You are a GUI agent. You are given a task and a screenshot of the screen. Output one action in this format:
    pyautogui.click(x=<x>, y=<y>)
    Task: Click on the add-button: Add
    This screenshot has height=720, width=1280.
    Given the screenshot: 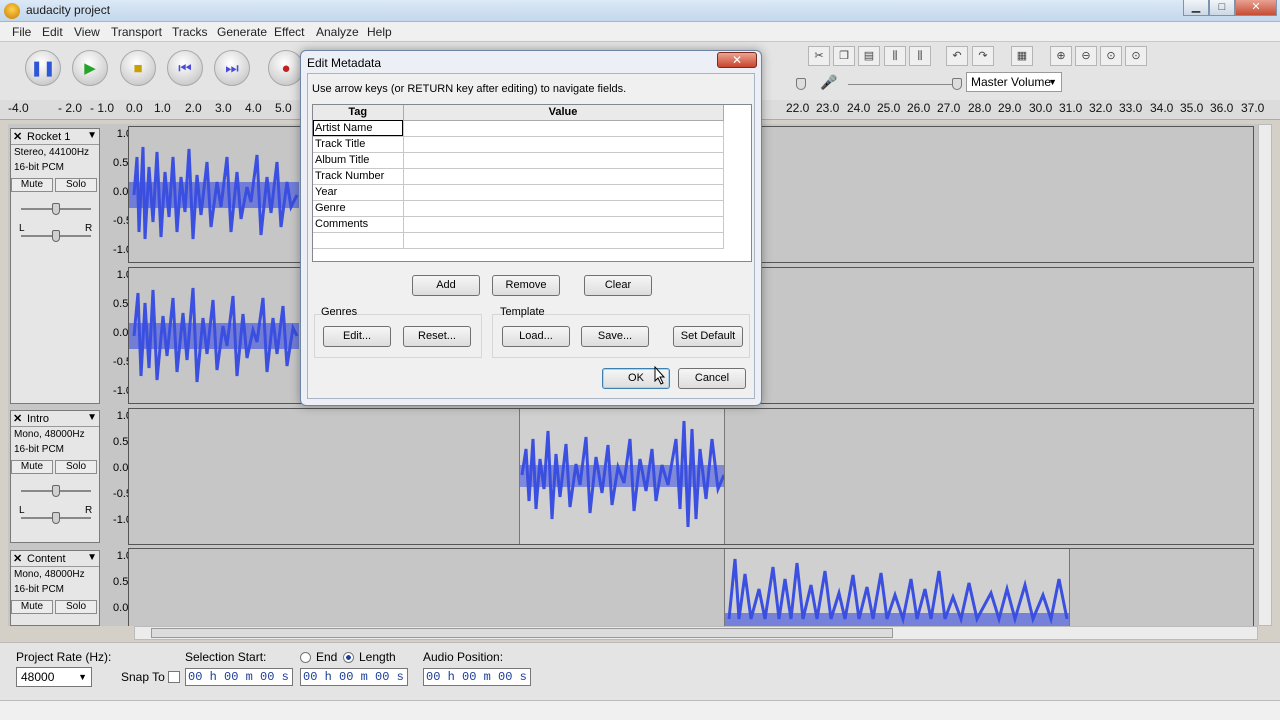 What is the action you would take?
    pyautogui.click(x=446, y=285)
    